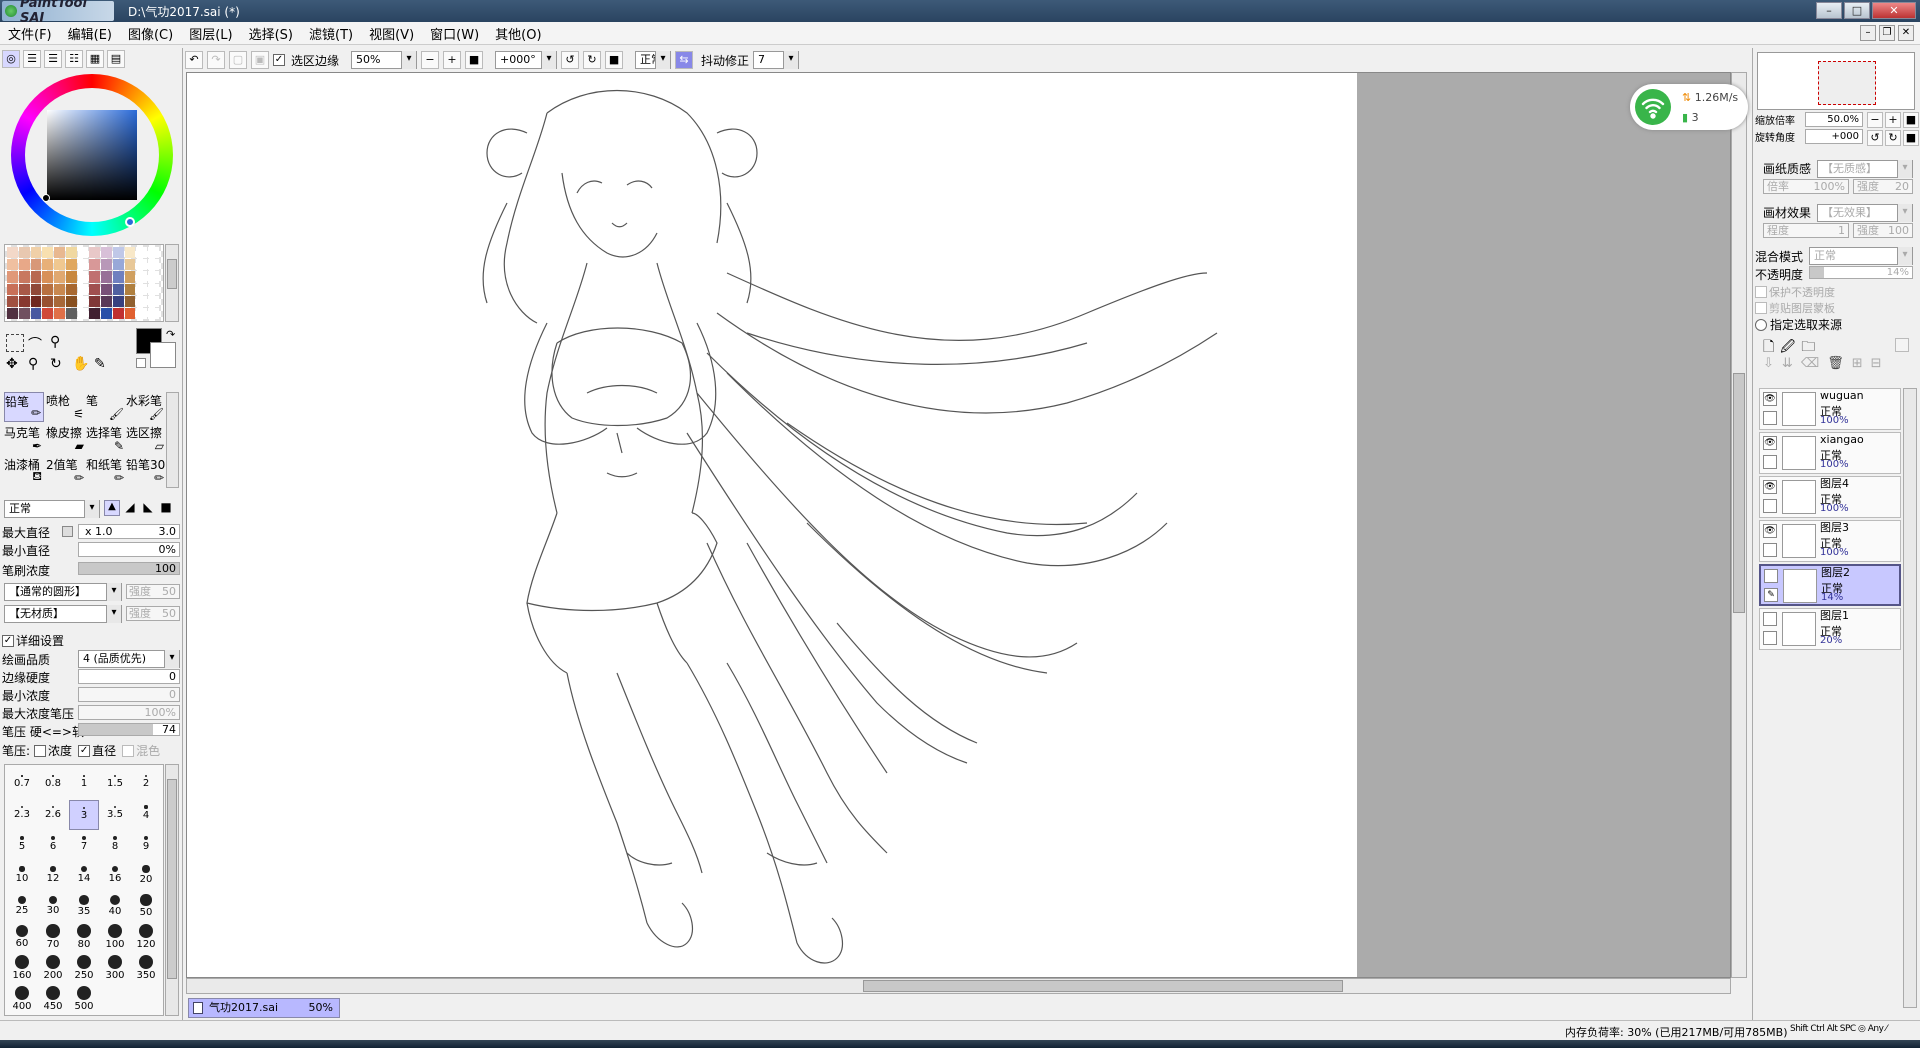 This screenshot has height=1048, width=1920. What do you see at coordinates (66, 407) in the screenshot?
I see `tool-airbrush: 喷枪 ⚟` at bounding box center [66, 407].